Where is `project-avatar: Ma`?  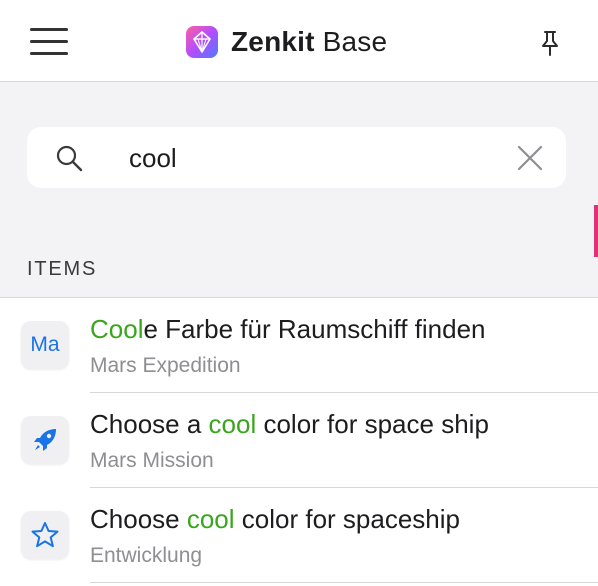
project-avatar: Ma is located at coordinates (45, 345).